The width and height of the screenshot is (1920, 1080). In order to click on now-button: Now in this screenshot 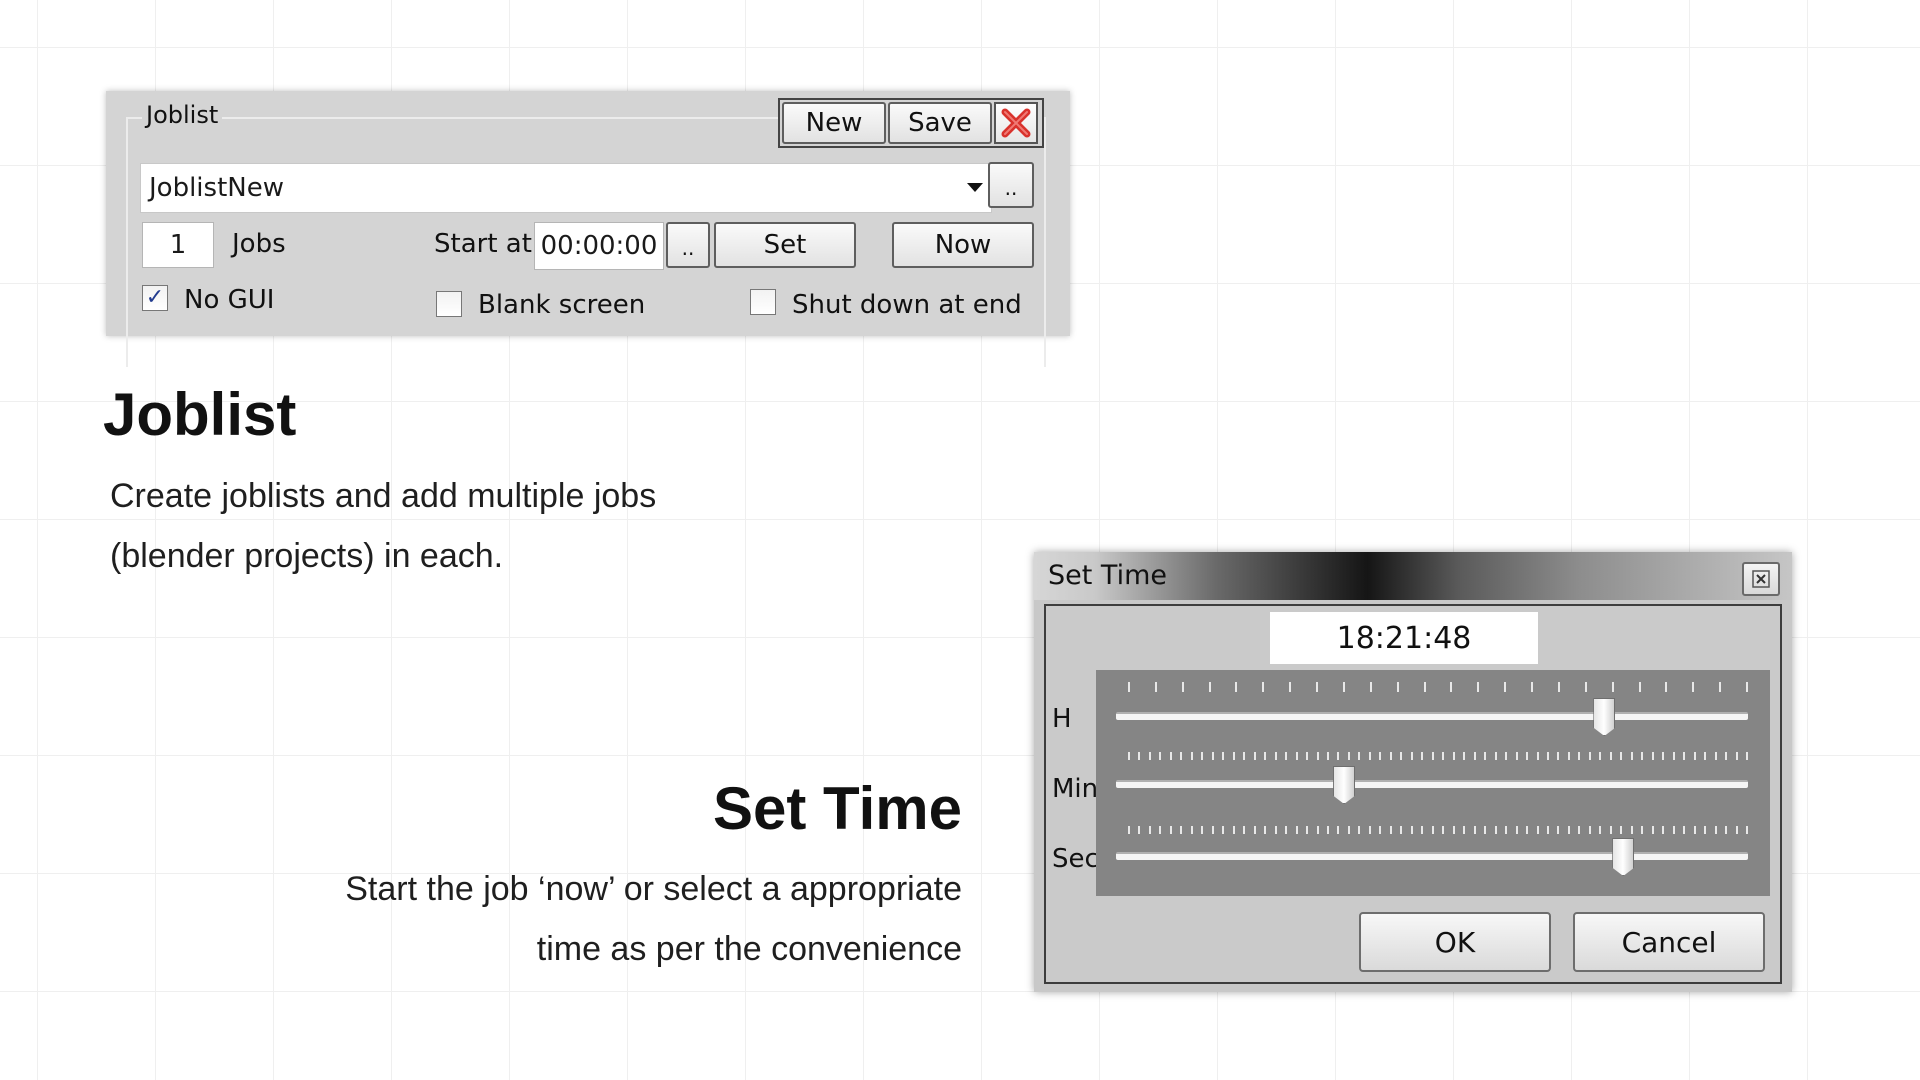, I will do `click(963, 245)`.